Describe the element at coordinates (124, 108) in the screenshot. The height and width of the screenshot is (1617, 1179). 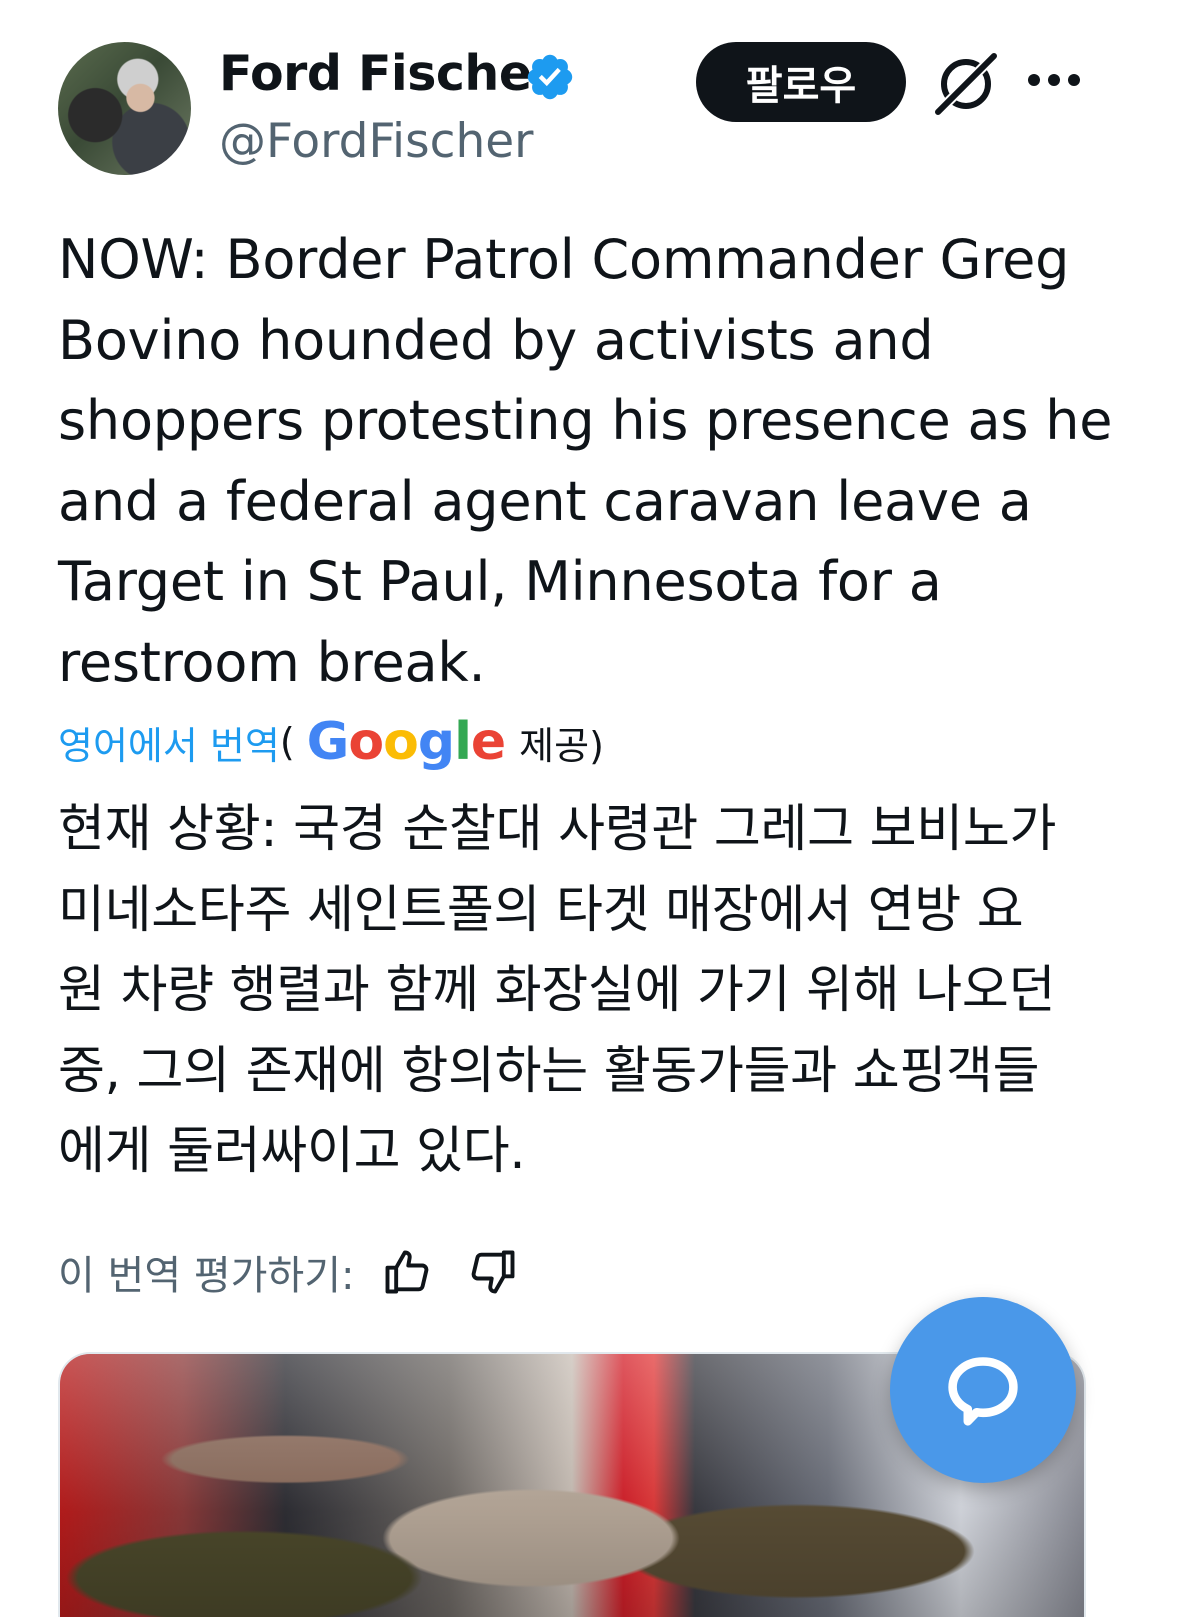
I see `avatar` at that location.